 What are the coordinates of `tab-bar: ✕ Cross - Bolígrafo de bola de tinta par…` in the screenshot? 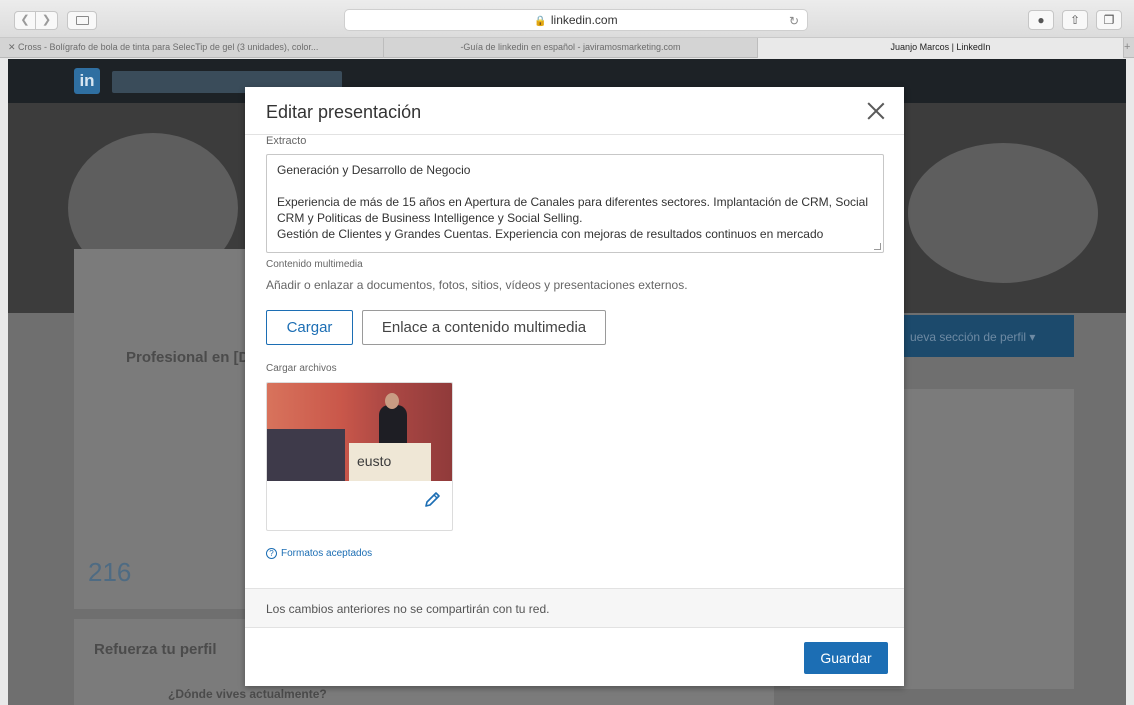 It's located at (567, 48).